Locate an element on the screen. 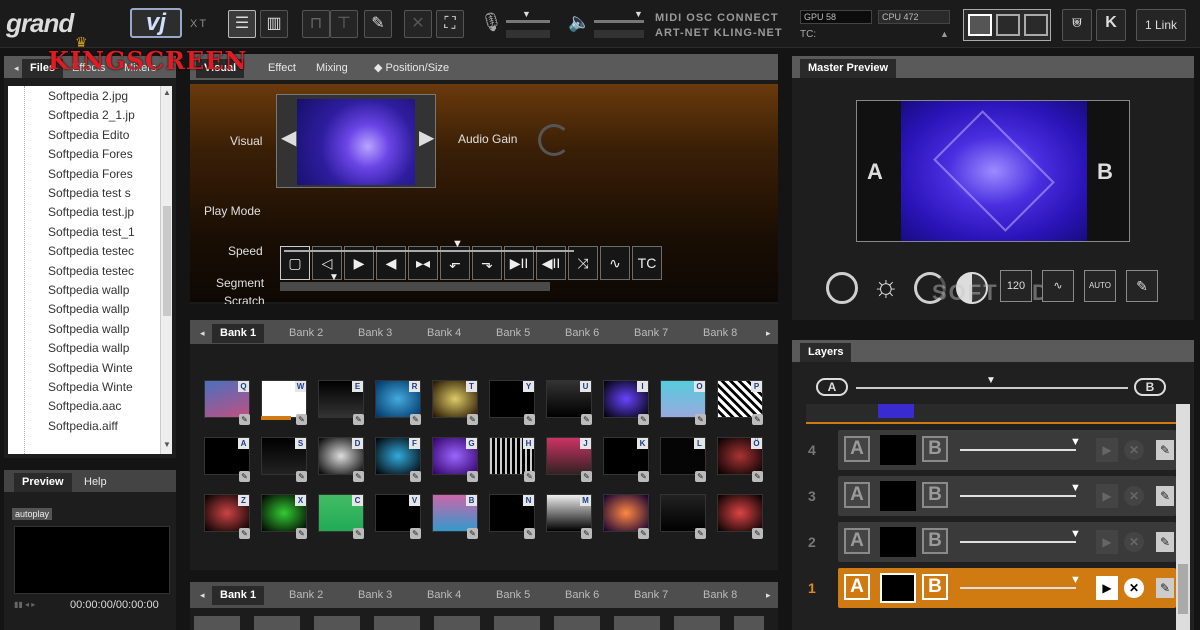 This screenshot has width=1200, height=630. volume-slider-handle: ▼ is located at coordinates (638, 14).